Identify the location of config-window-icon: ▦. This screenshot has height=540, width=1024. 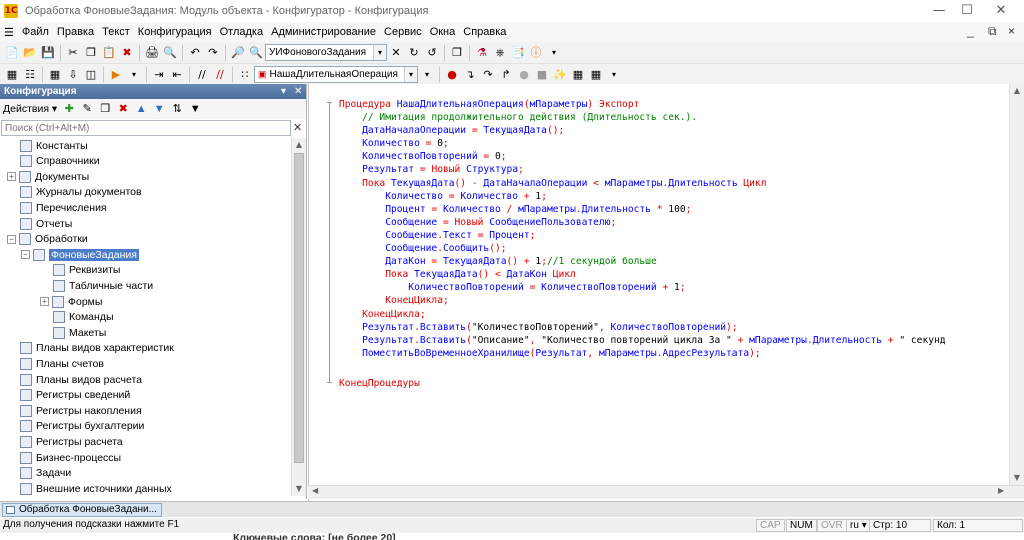
(12, 75).